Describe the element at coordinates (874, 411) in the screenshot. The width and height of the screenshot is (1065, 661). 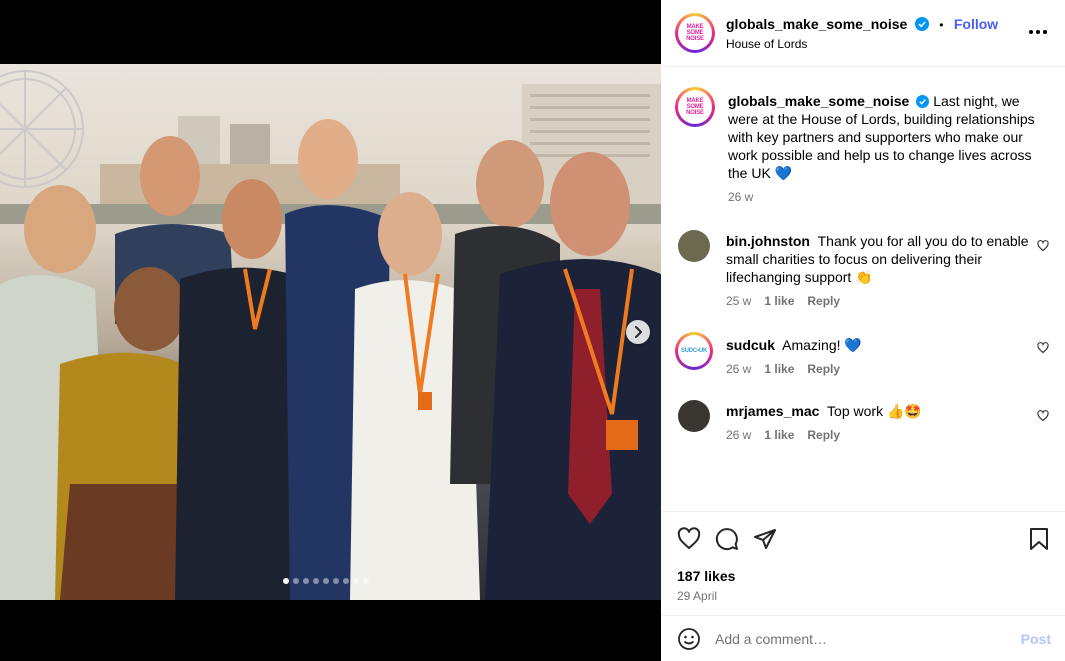
I see `comment-text: Top work 👍🤩` at that location.